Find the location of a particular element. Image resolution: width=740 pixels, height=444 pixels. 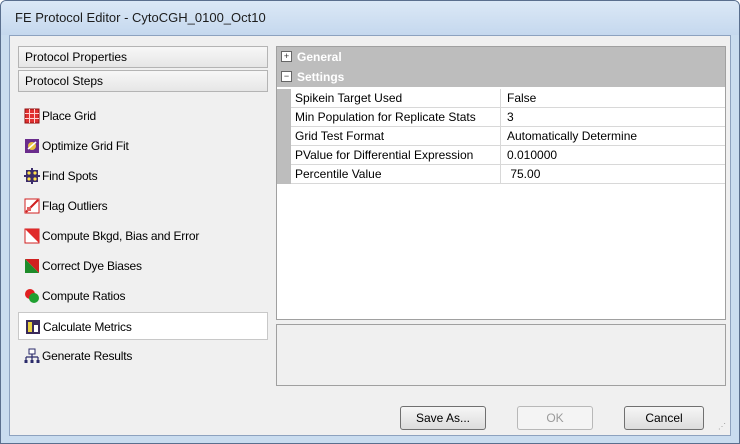

step-compute-bkgd: Compute Bkgd, Bias and Error is located at coordinates (143, 236).